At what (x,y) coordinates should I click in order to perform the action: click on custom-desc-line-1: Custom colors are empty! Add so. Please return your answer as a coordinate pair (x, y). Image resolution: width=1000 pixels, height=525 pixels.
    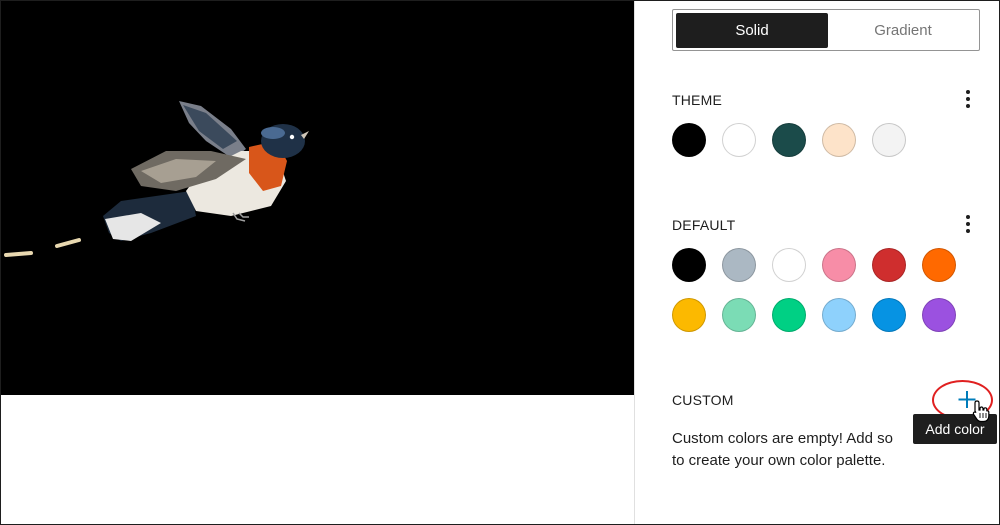
    Looking at the image, I should click on (782, 438).